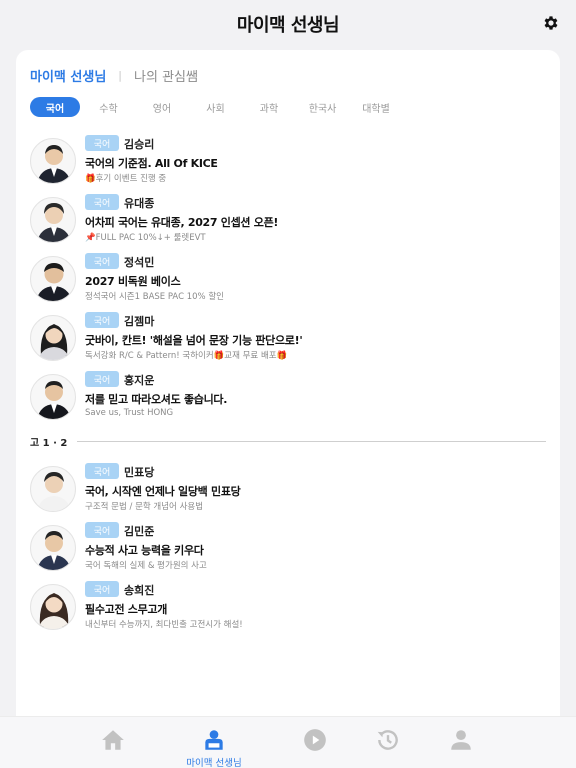 The image size is (576, 768). Describe the element at coordinates (311, 441) in the screenshot. I see `divider-line` at that location.